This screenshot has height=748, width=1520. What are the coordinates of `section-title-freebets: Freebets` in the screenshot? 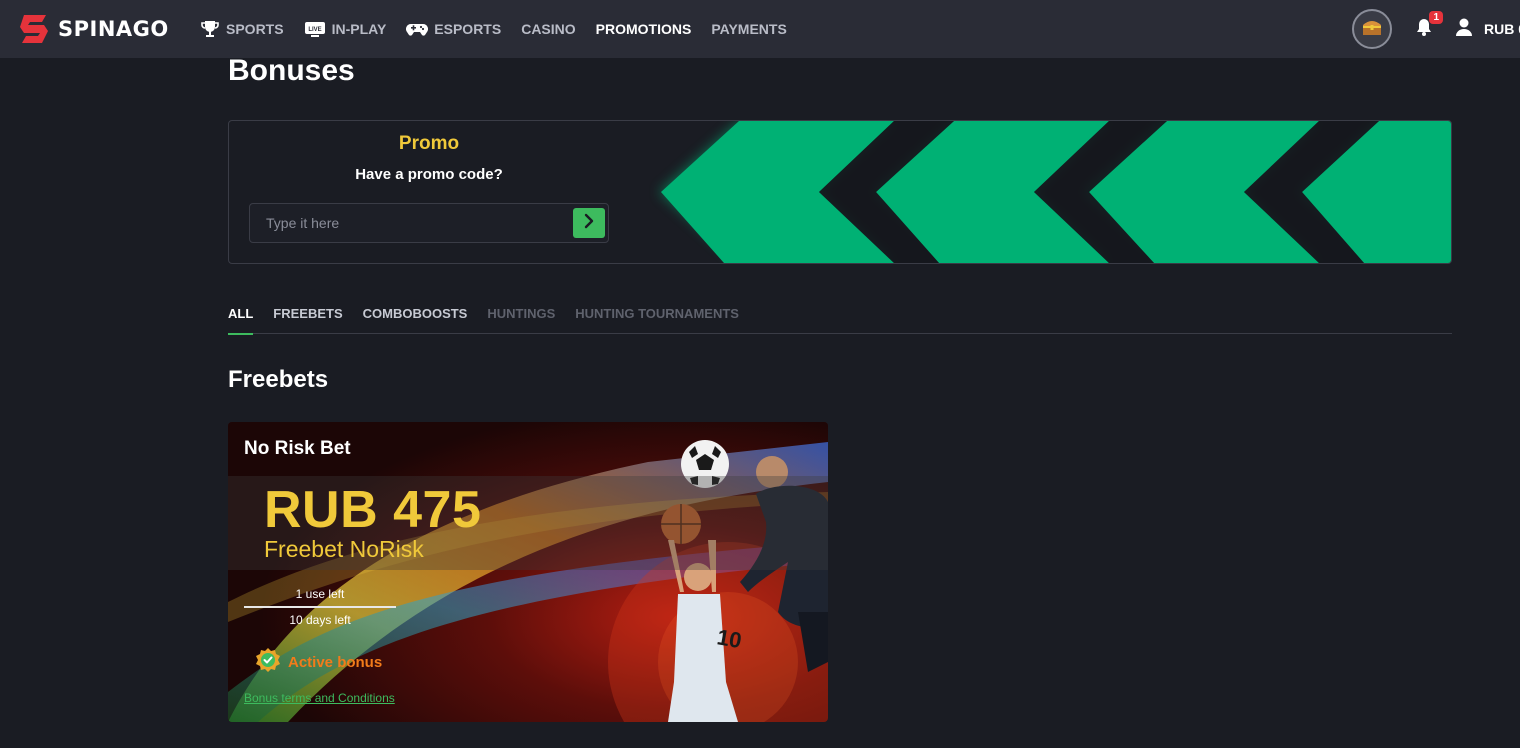 It's located at (278, 379).